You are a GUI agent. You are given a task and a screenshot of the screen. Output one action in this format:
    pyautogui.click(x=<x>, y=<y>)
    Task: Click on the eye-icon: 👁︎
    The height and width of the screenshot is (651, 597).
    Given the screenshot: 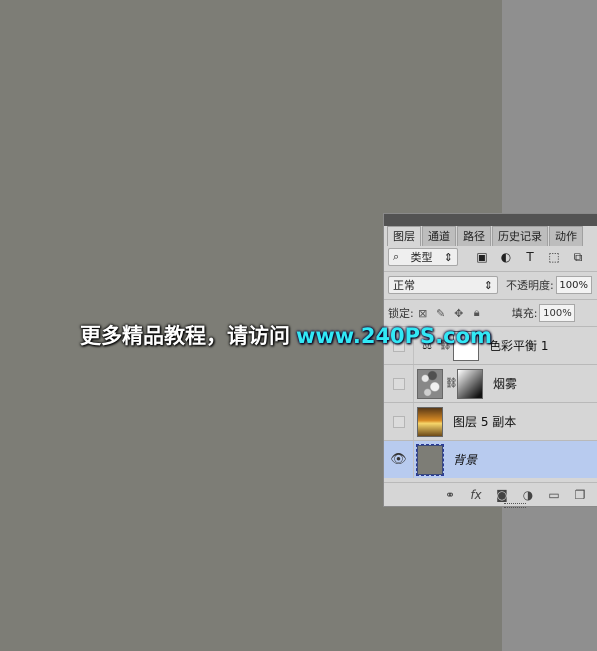 What is the action you would take?
    pyautogui.click(x=398, y=459)
    